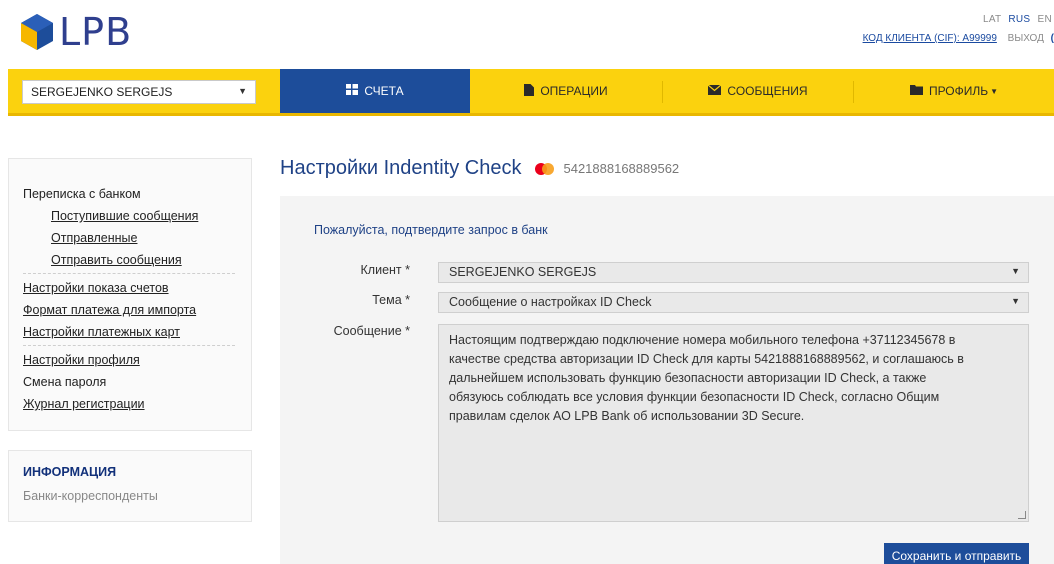 This screenshot has width=1054, height=564. What do you see at coordinates (130, 496) in the screenshot?
I see `correspondent-banks-link: Банки-корреспонденты` at bounding box center [130, 496].